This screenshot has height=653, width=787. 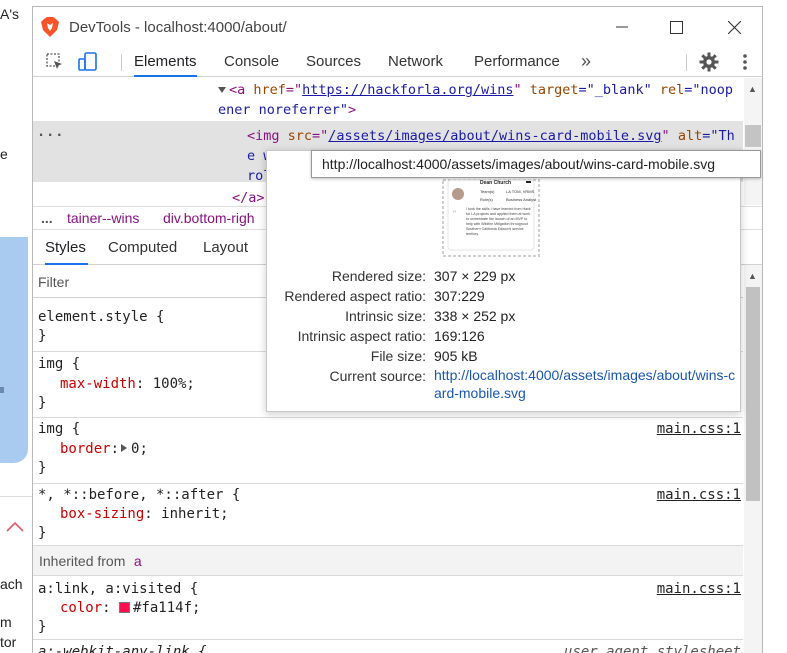 I want to click on rule-selector: a:link, a:visited {, so click(x=118, y=589).